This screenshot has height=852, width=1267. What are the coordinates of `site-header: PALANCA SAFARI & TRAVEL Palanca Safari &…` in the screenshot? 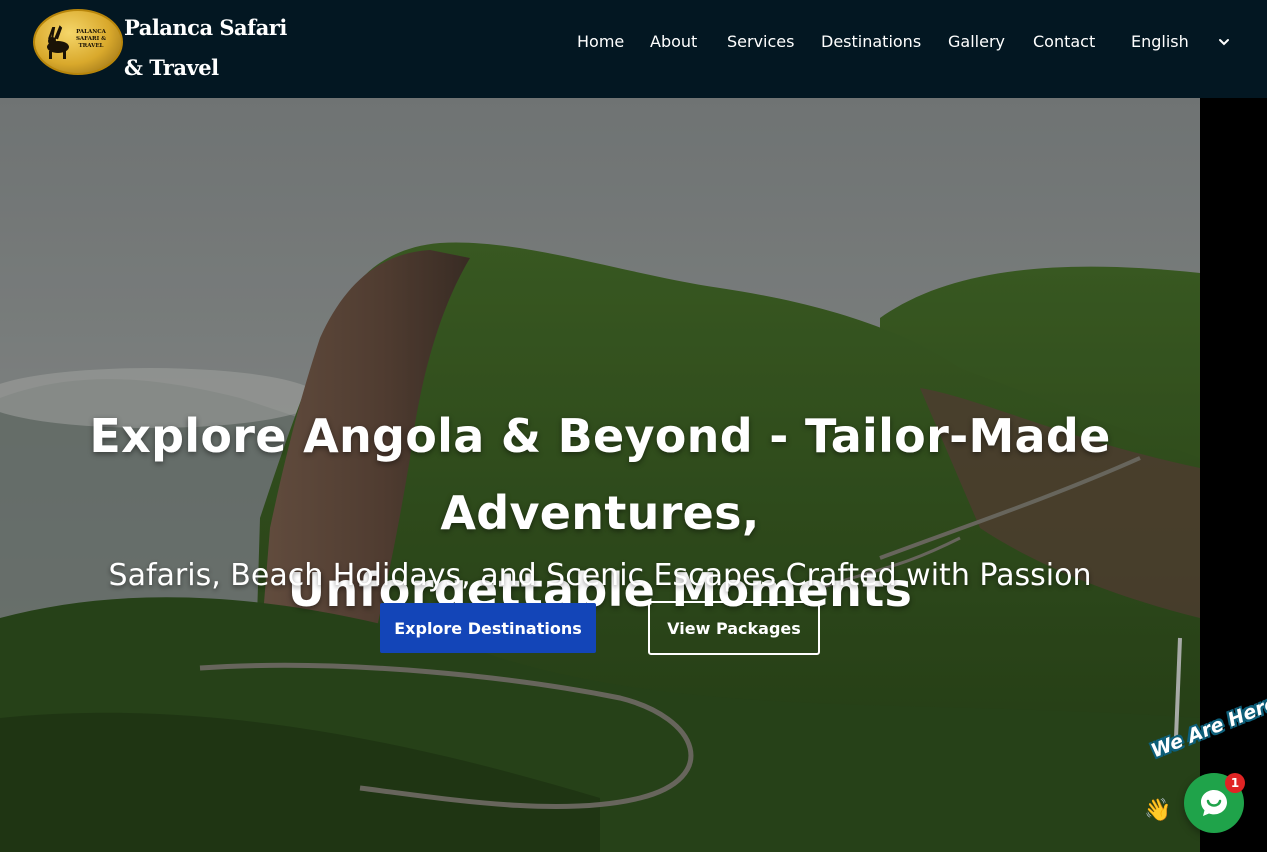 It's located at (633, 49).